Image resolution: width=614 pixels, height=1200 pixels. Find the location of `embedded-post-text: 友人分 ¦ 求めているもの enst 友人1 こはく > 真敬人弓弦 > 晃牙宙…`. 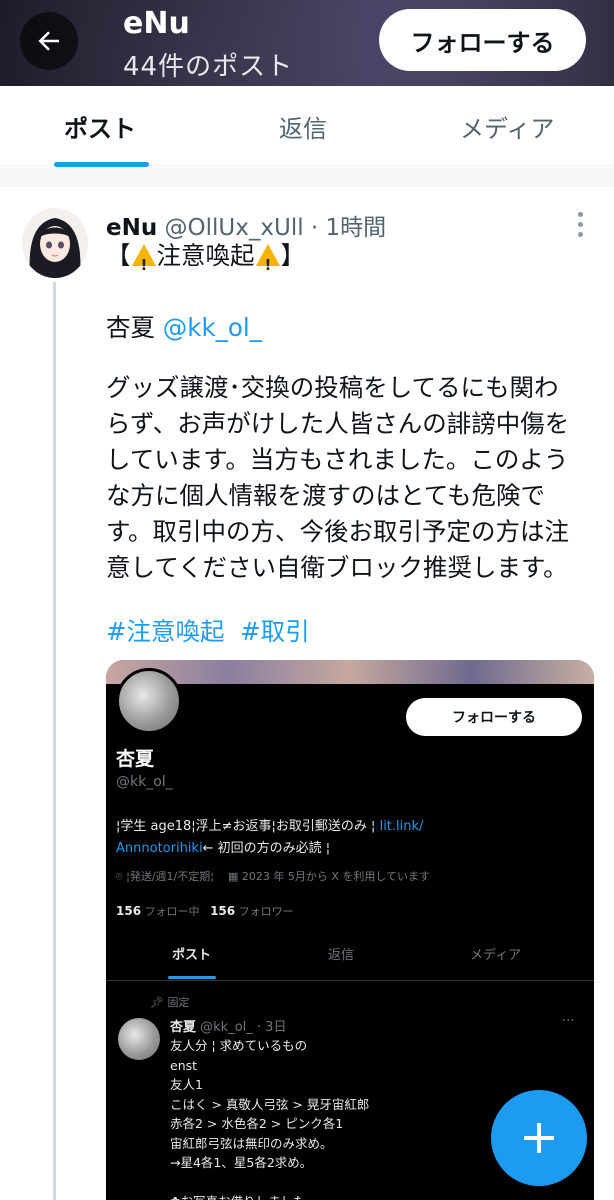

embedded-post-text: 友人分 ¦ 求めているもの enst 友人1 こはく > 真敬人弓弦 > 晃牙宙… is located at coordinates (269, 1118).